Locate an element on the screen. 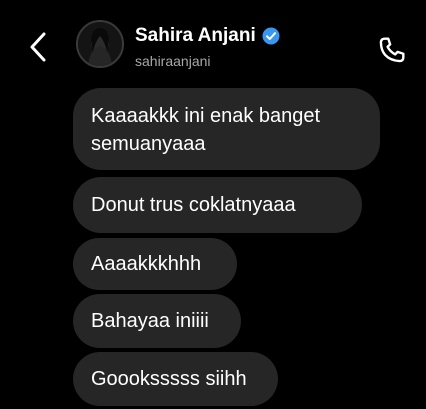 This screenshot has width=426, height=409. message-bubble: Donut trus coklatnyaaa is located at coordinates (217, 205).